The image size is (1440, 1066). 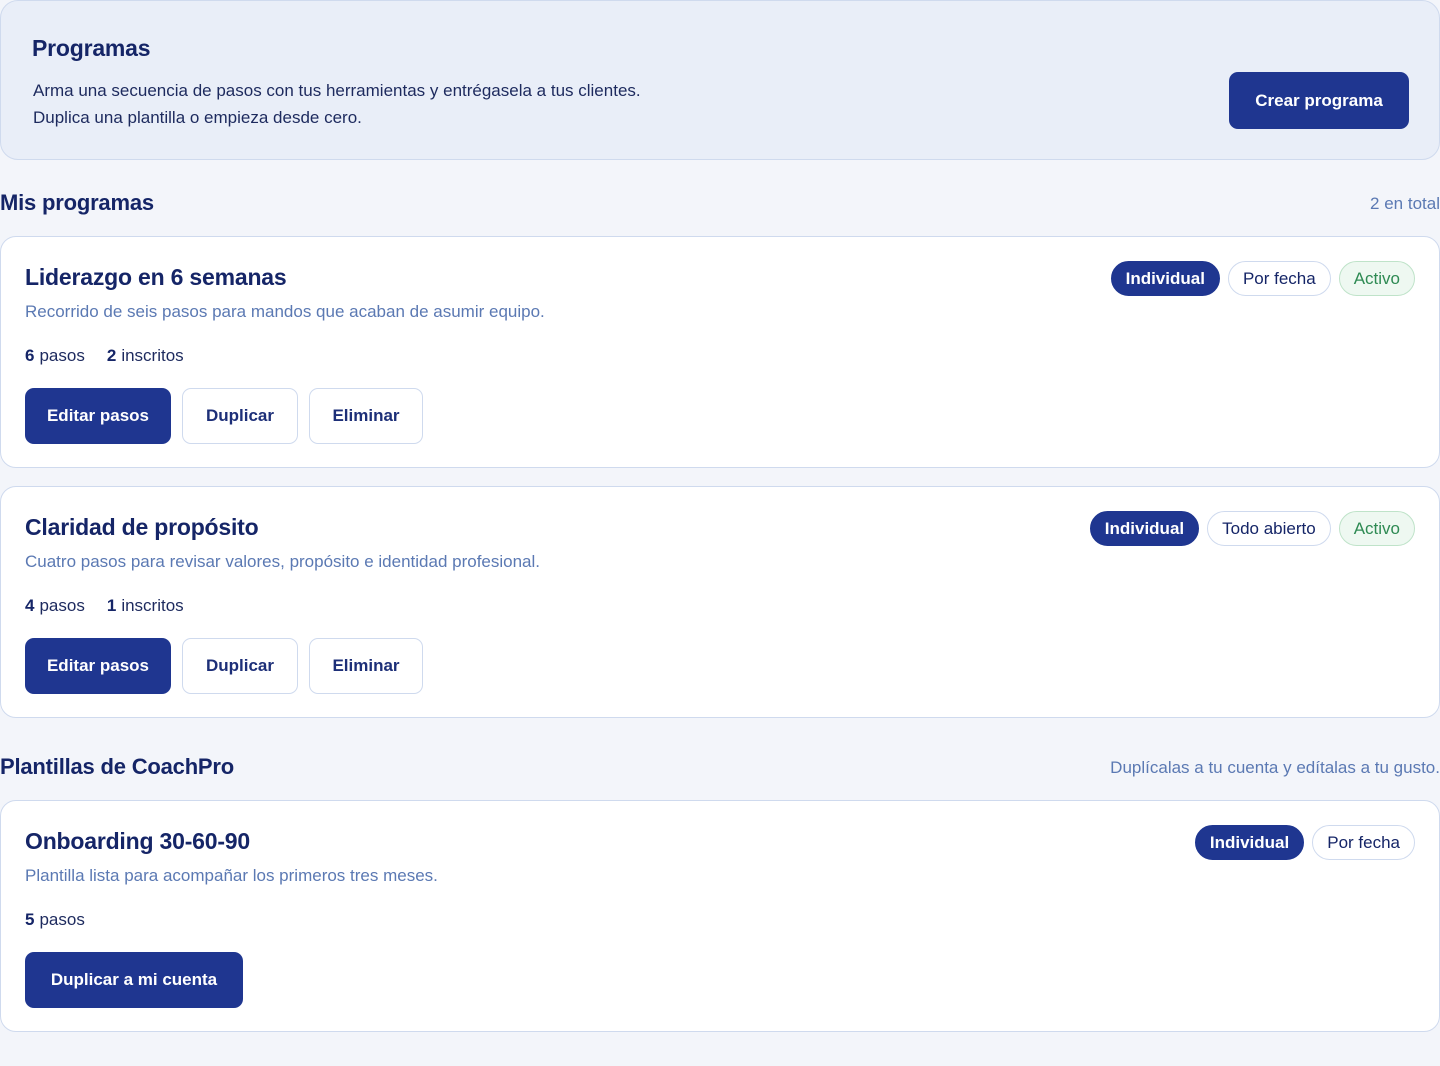 I want to click on steps-stat: 5 pasos, so click(x=55, y=920).